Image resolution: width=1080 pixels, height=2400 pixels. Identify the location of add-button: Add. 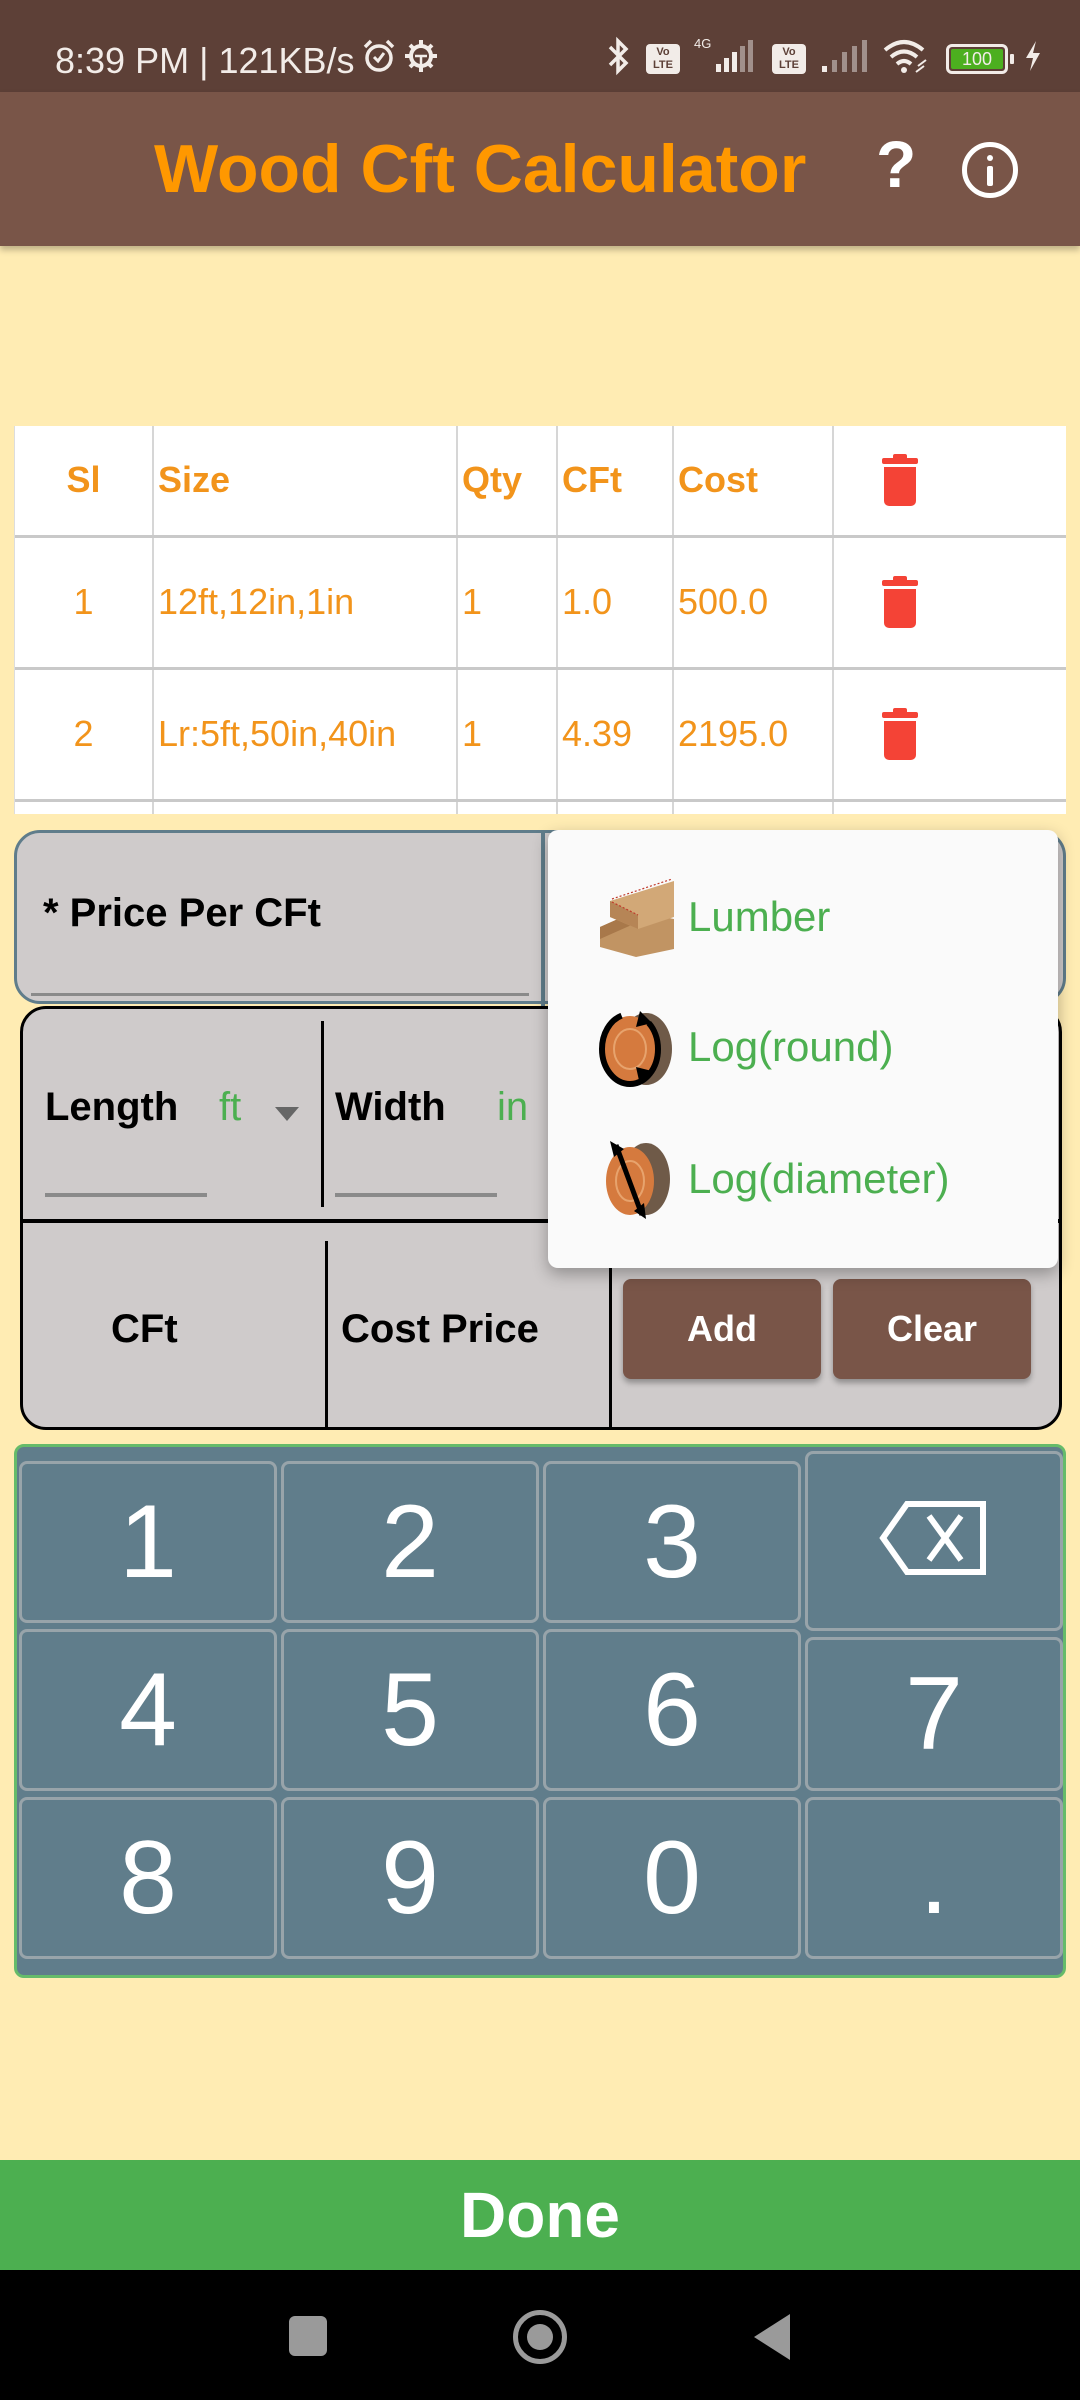
(722, 1329).